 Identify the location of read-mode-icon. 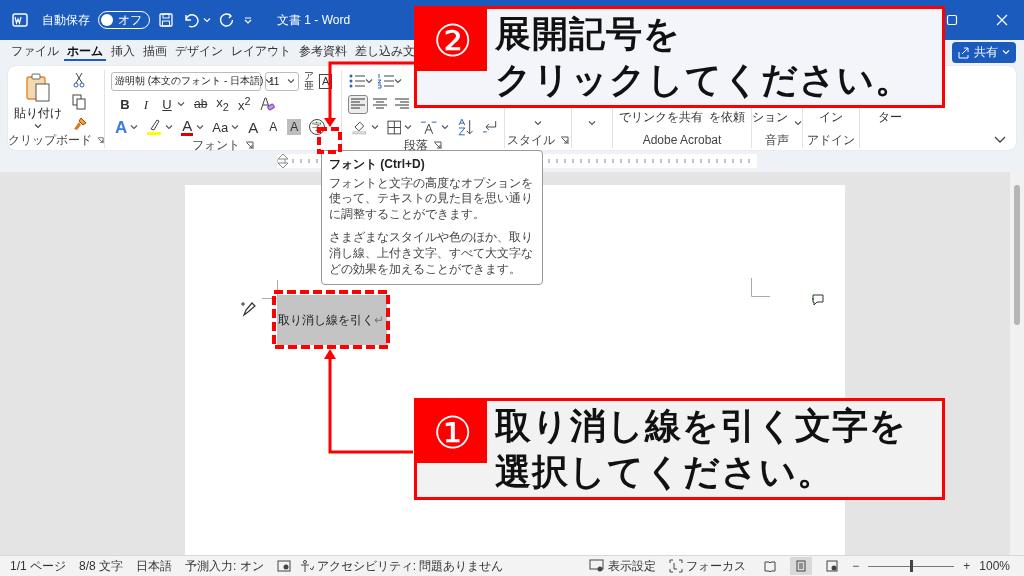
(770, 566).